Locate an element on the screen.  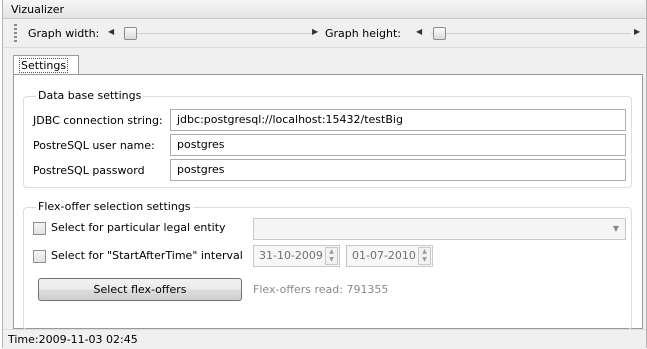
user-name-input: postgres is located at coordinates (398, 145).